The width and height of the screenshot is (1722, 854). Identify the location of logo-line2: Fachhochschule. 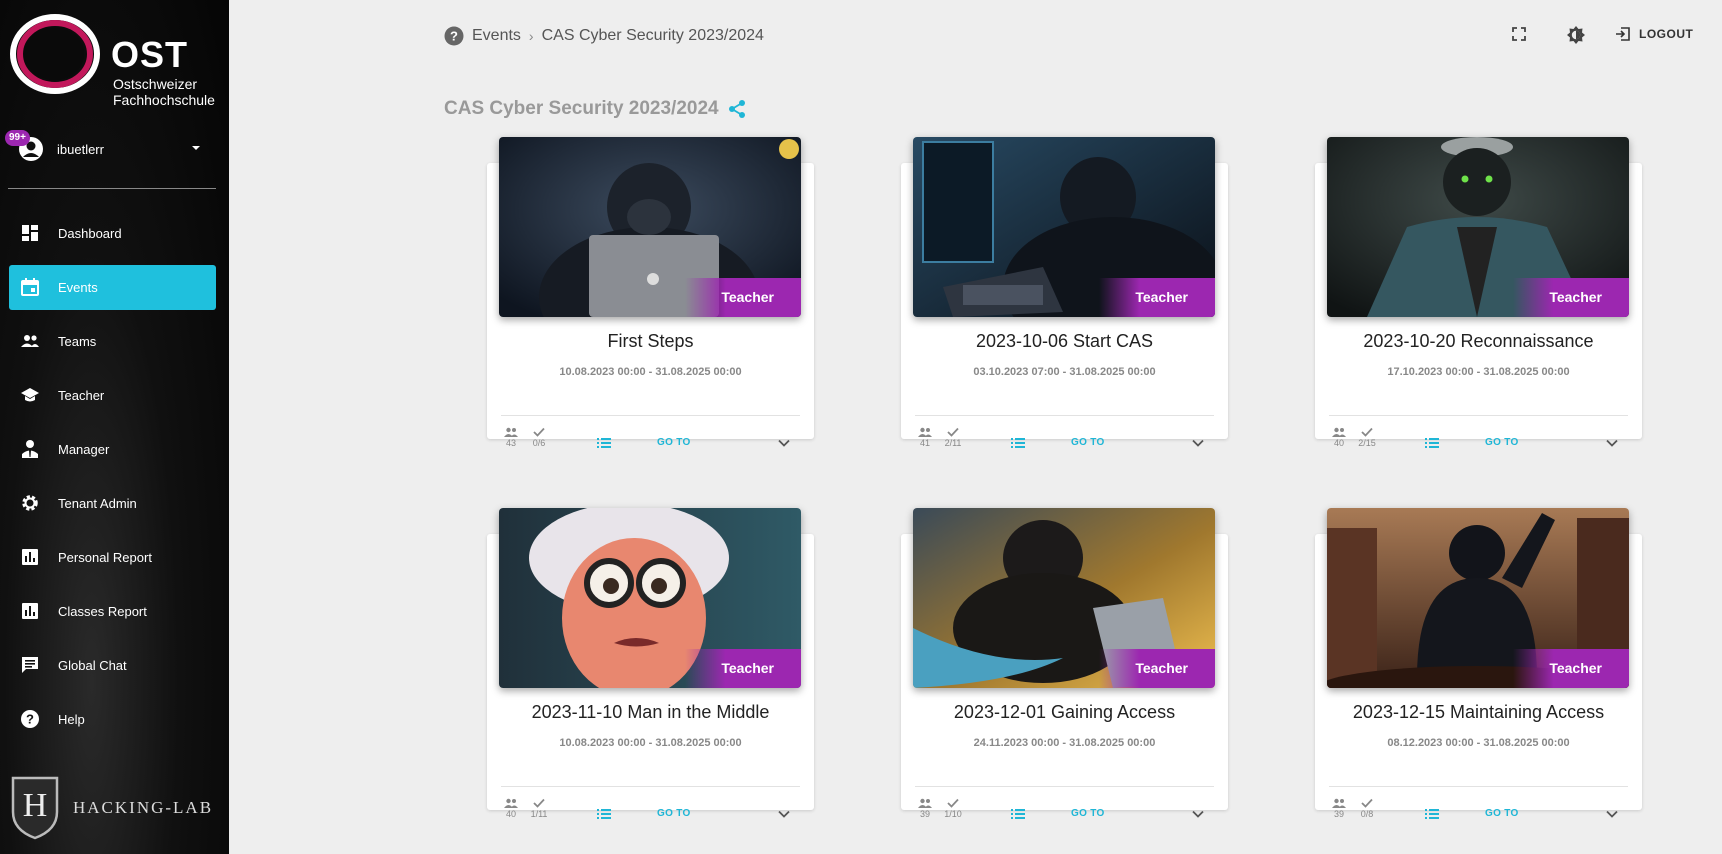
(164, 100).